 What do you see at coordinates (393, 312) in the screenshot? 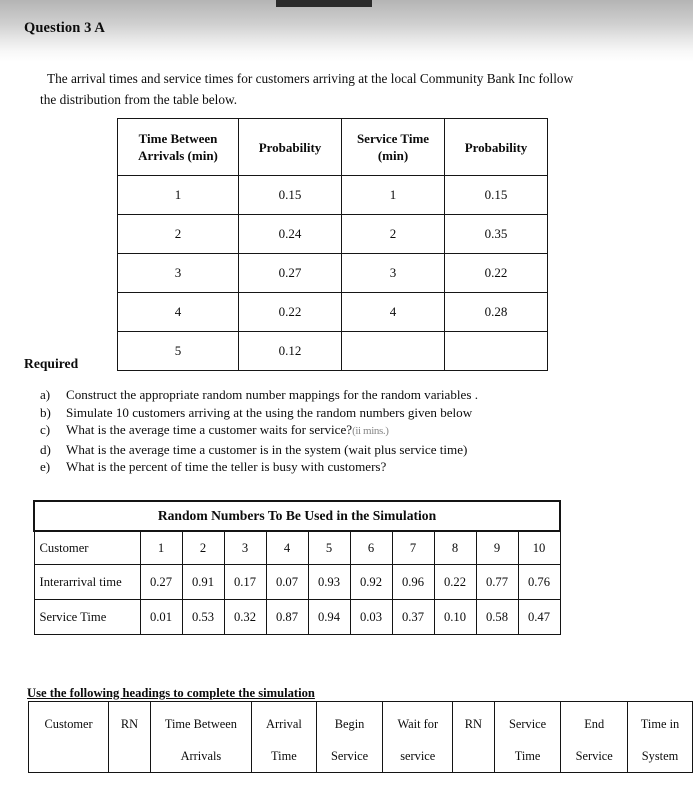
I see `cell-service-value: 4` at bounding box center [393, 312].